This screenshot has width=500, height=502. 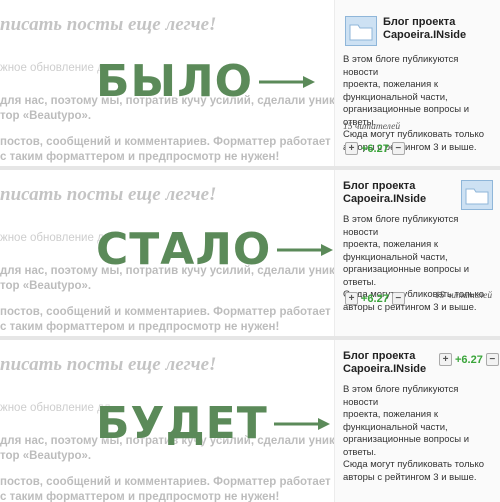 What do you see at coordinates (182, 423) in the screenshot?
I see `overlay-word: БУДЕТ` at bounding box center [182, 423].